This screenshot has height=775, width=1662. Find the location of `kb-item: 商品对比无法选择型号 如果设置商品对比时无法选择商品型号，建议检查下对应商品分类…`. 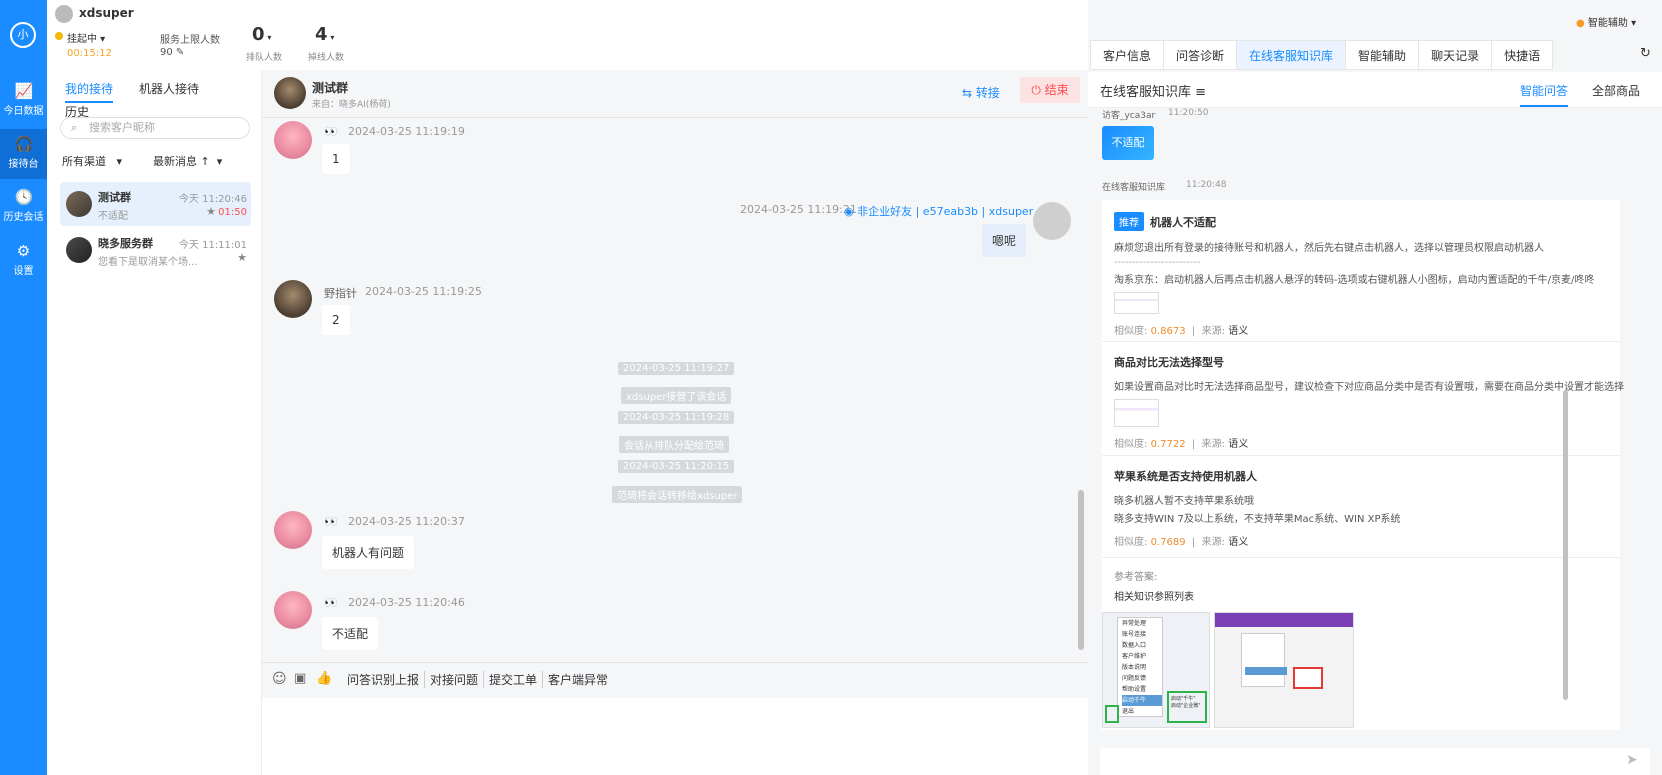

kb-item: 商品对比无法选择型号 如果设置商品对比时无法选择商品型号，建议检查下对应商品分类… is located at coordinates (1363, 399).